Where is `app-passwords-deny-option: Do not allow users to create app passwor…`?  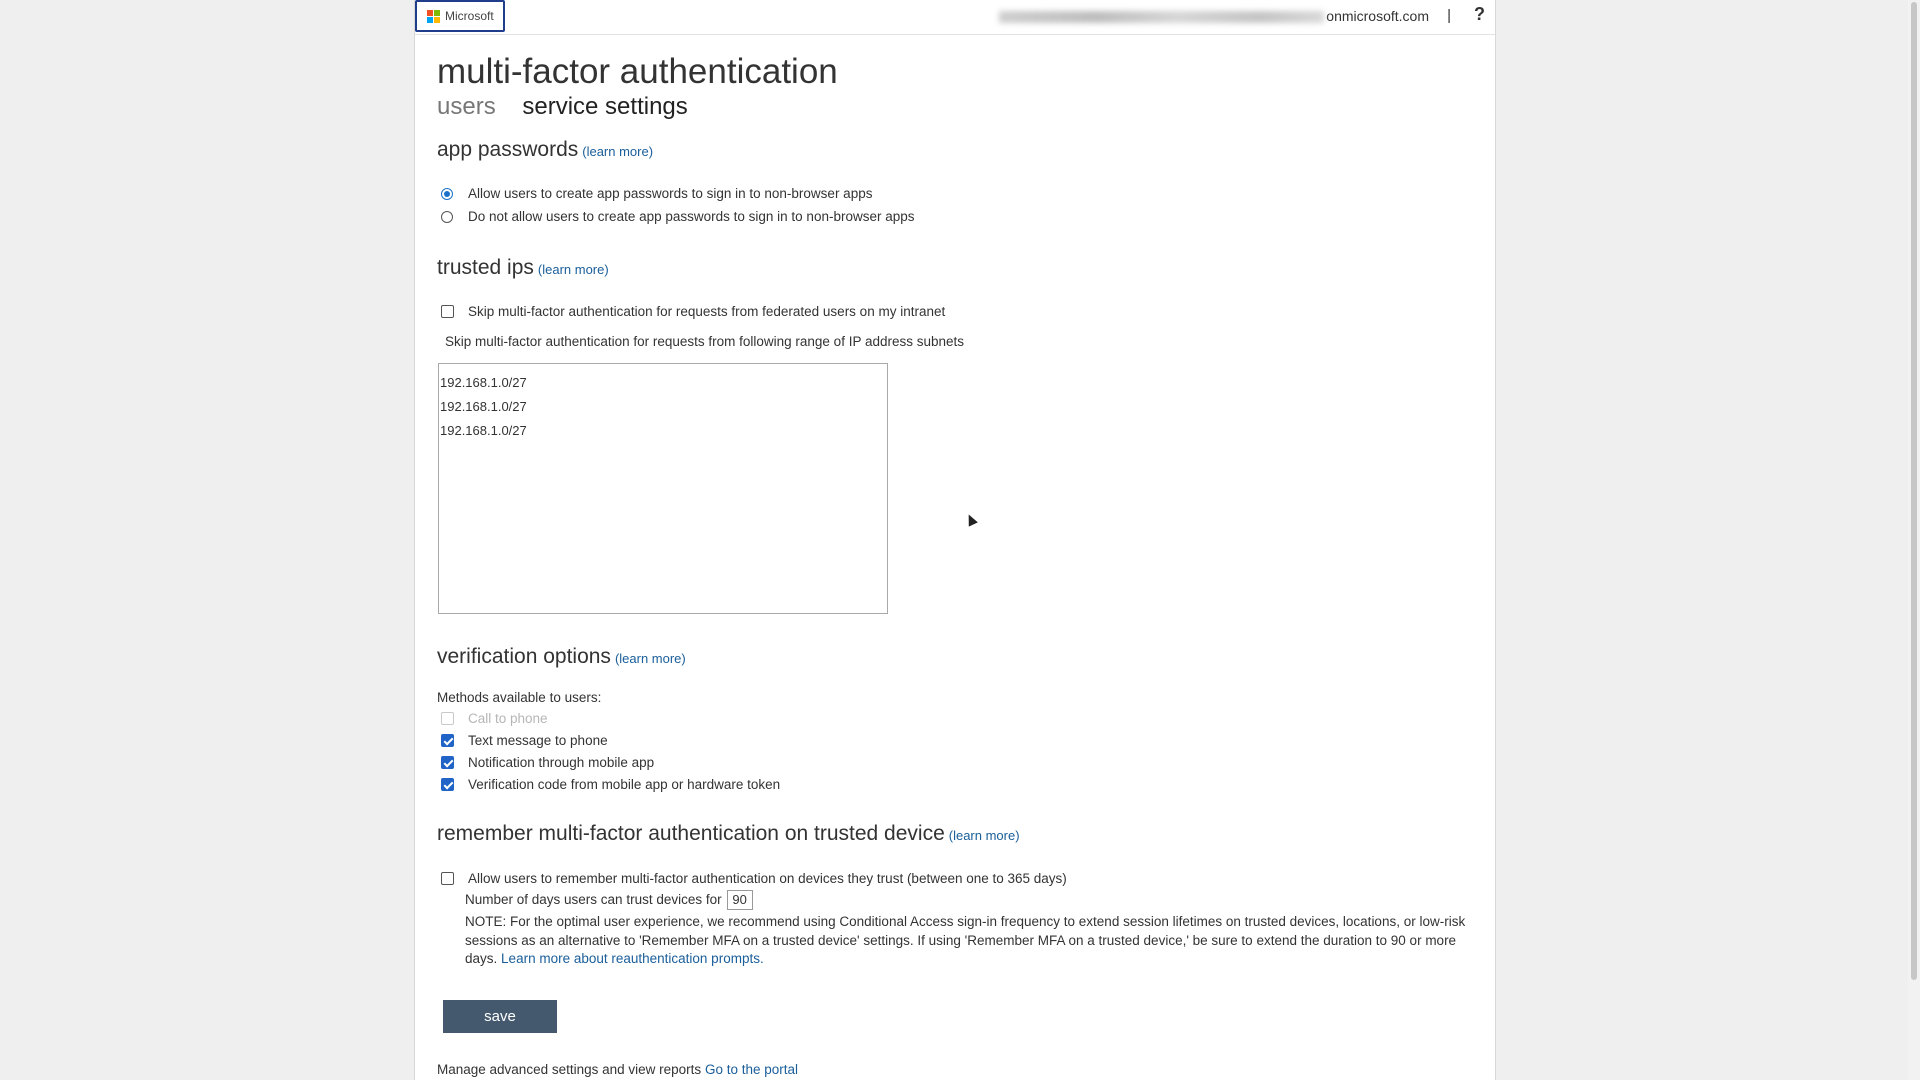
app-passwords-deny-option: Do not allow users to create app passwor… is located at coordinates (678, 216).